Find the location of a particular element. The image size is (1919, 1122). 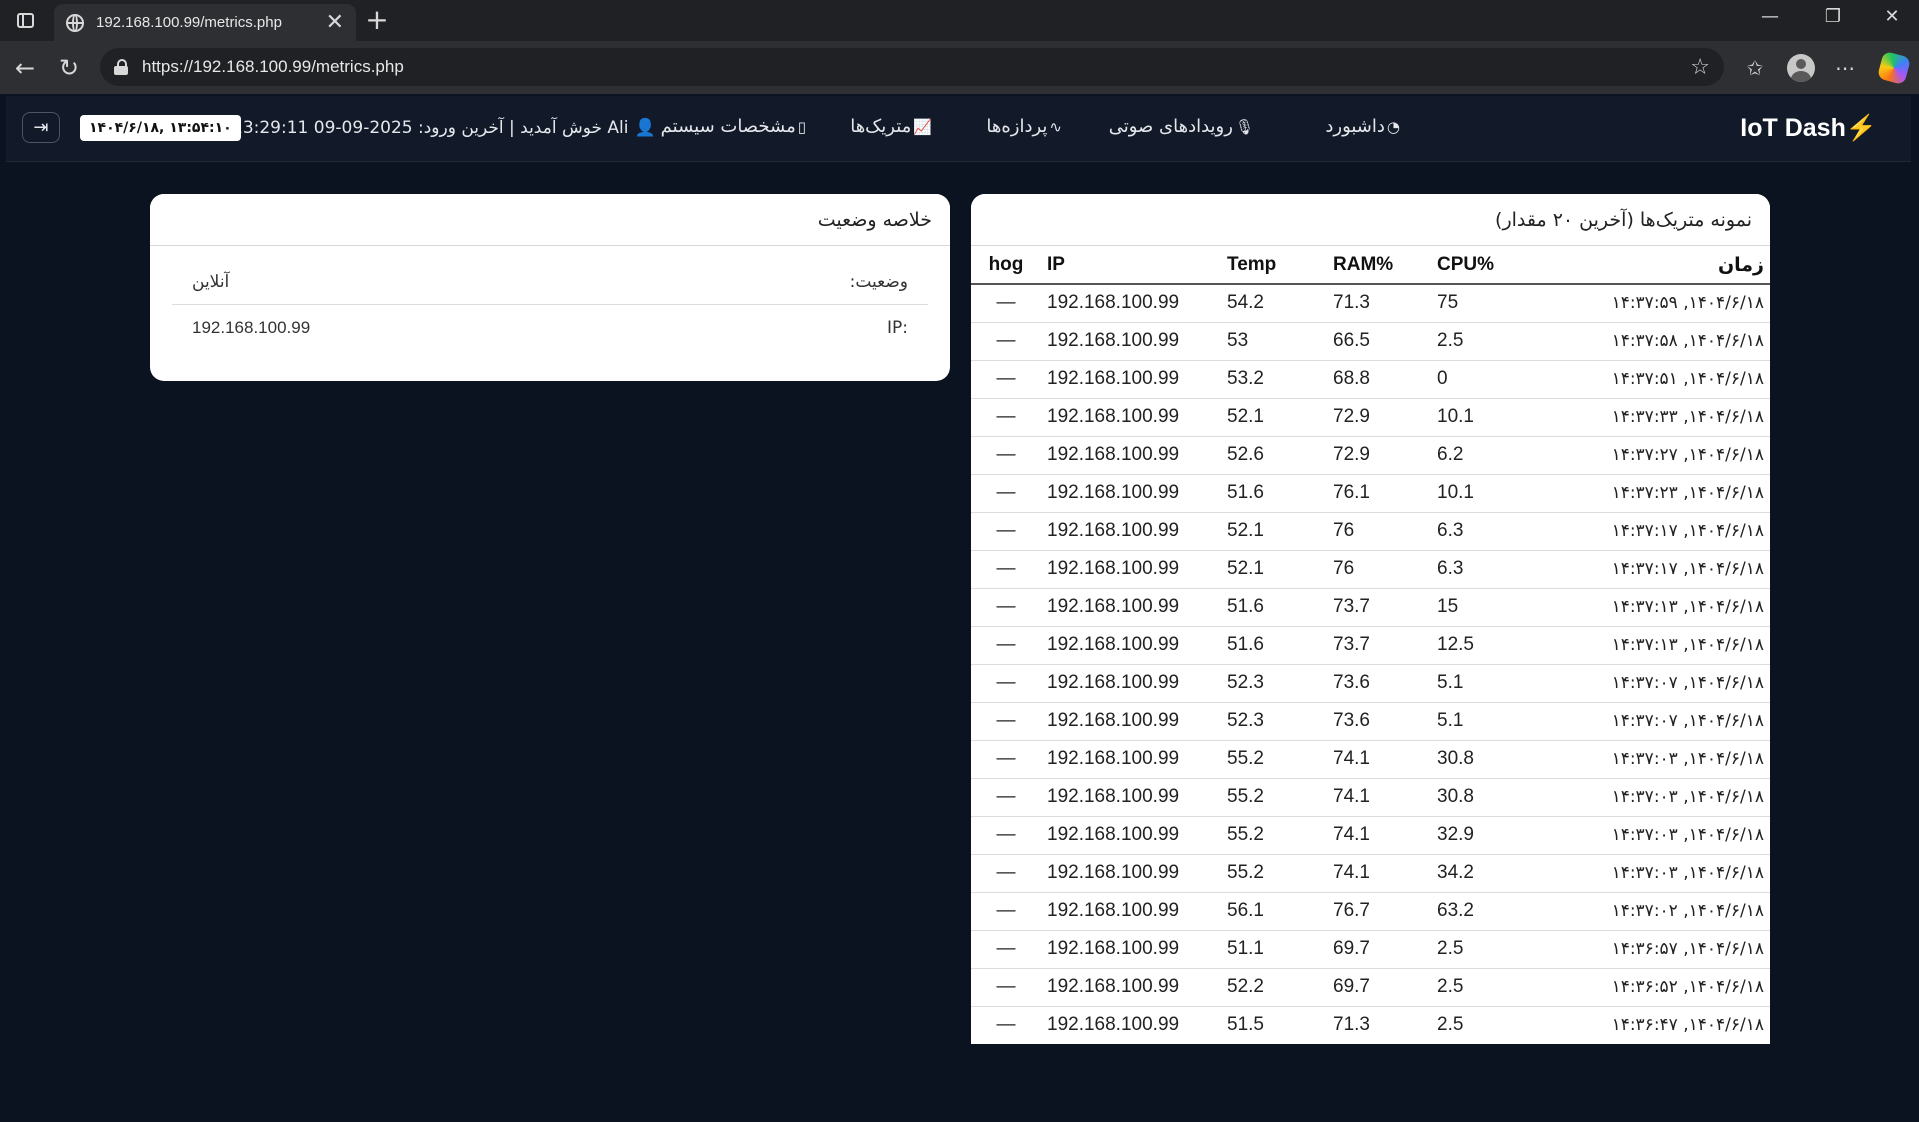

cell-ram: 72.9 is located at coordinates (1379, 417).